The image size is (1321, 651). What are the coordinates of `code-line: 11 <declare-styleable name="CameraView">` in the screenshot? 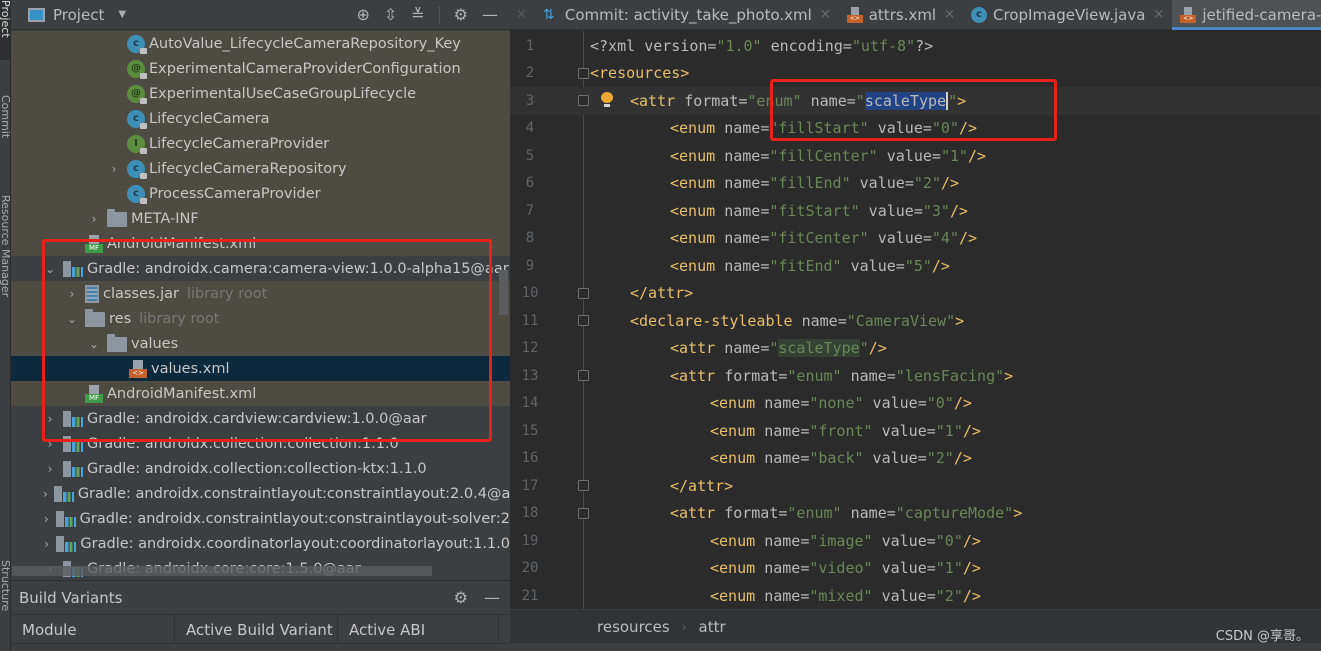 It's located at (915, 321).